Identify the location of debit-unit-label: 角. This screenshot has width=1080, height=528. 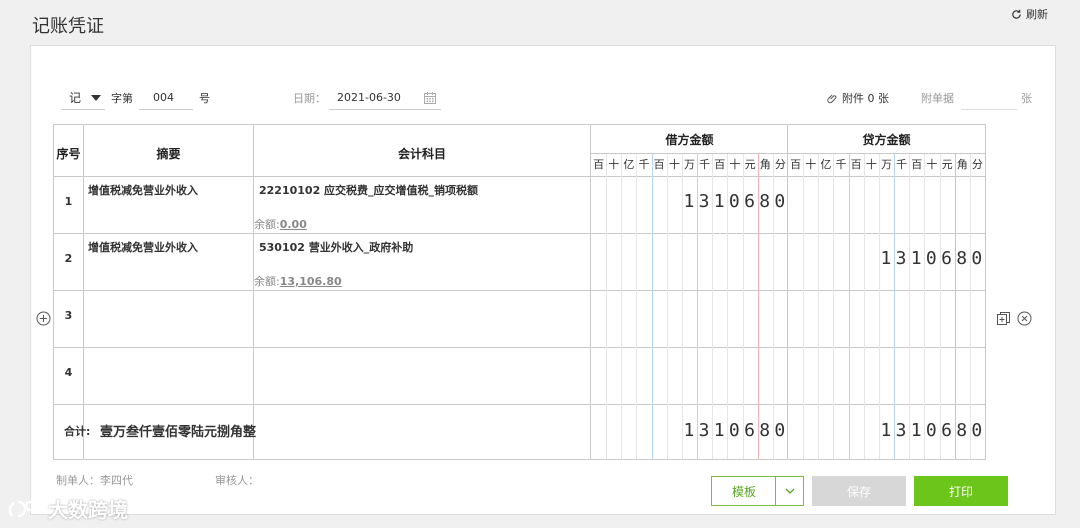
(765, 164).